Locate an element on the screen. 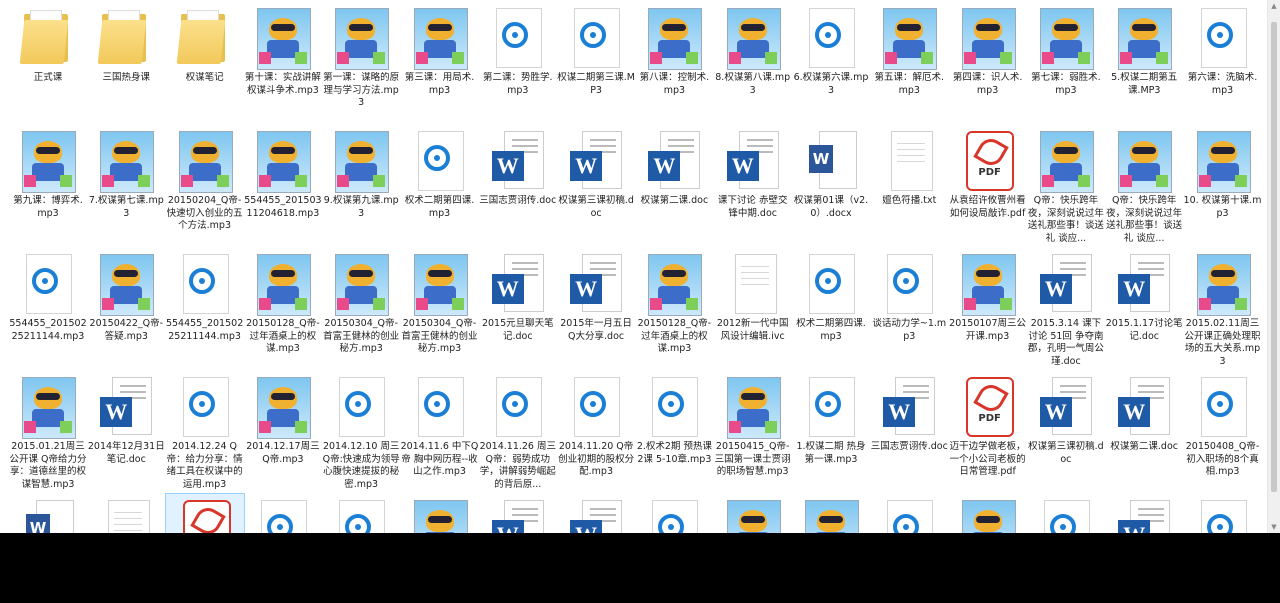 This screenshot has height=603, width=1280. file-name-label: 2015.02.11周三公开课正确处理职场的五大关系.mp3 is located at coordinates (1222, 342).